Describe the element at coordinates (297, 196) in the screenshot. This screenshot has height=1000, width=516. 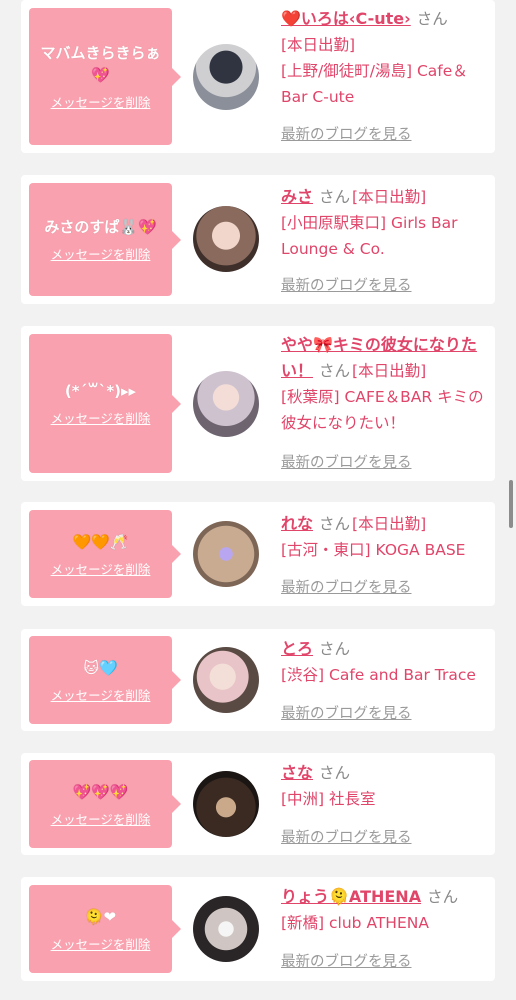
I see `user-name-link: みさ` at that location.